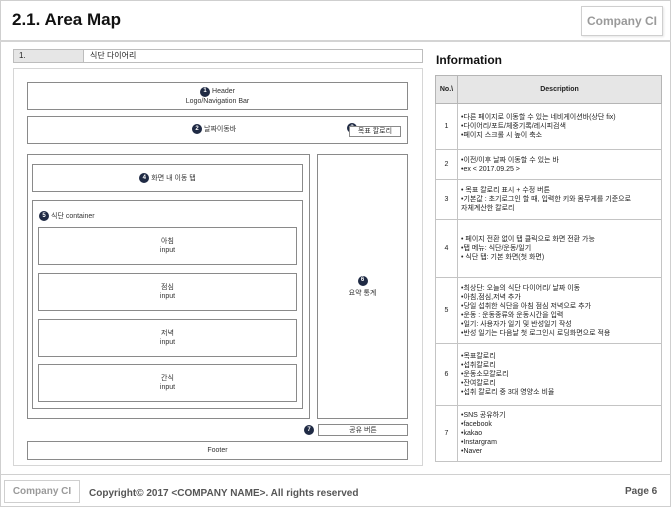 The height and width of the screenshot is (507, 671). I want to click on marker-6-icon: 6, so click(362, 280).